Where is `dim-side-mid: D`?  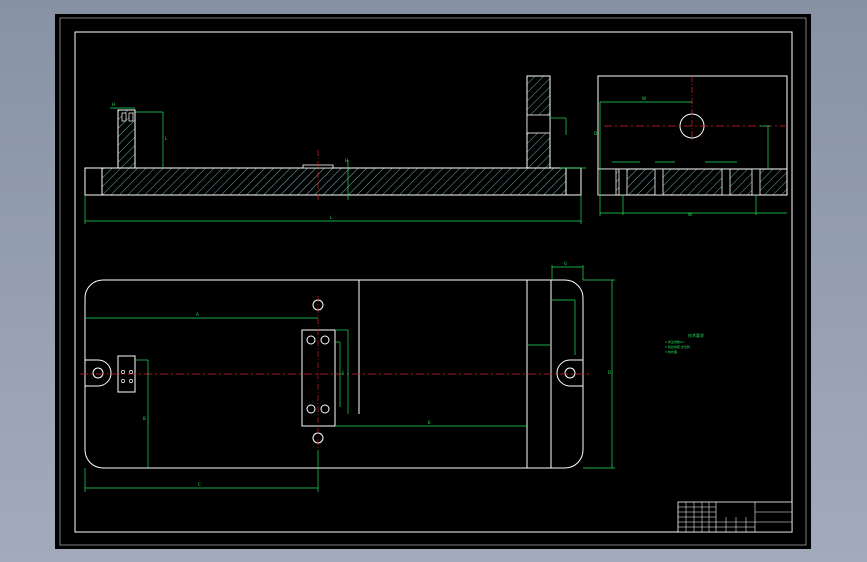
dim-side-mid: D is located at coordinates (595, 133).